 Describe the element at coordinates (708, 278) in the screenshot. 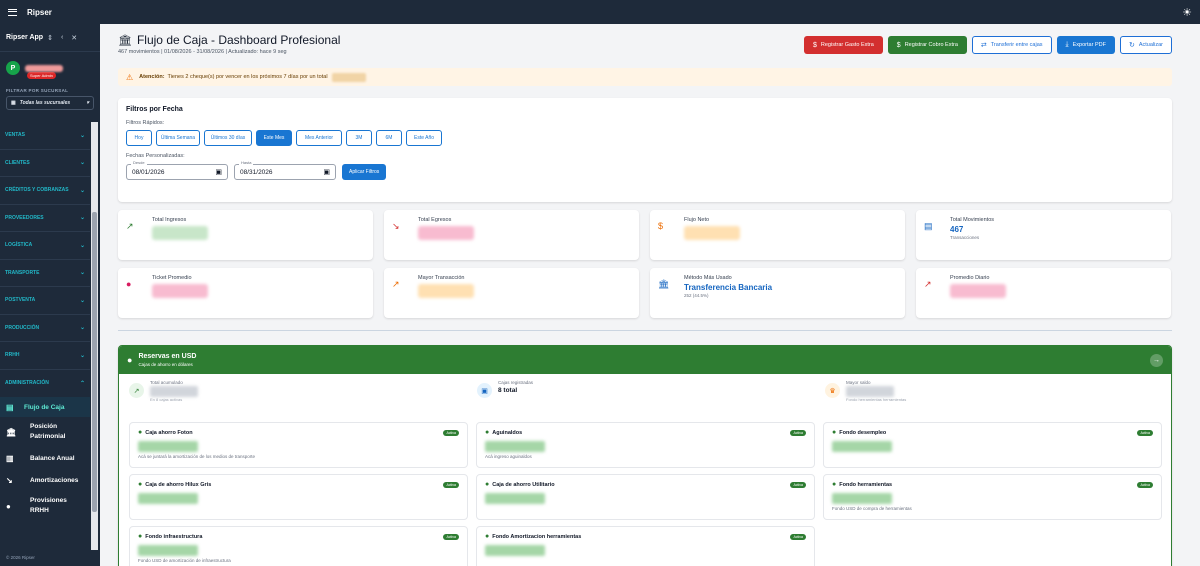

I see `stat-label: Método Más Usado` at that location.